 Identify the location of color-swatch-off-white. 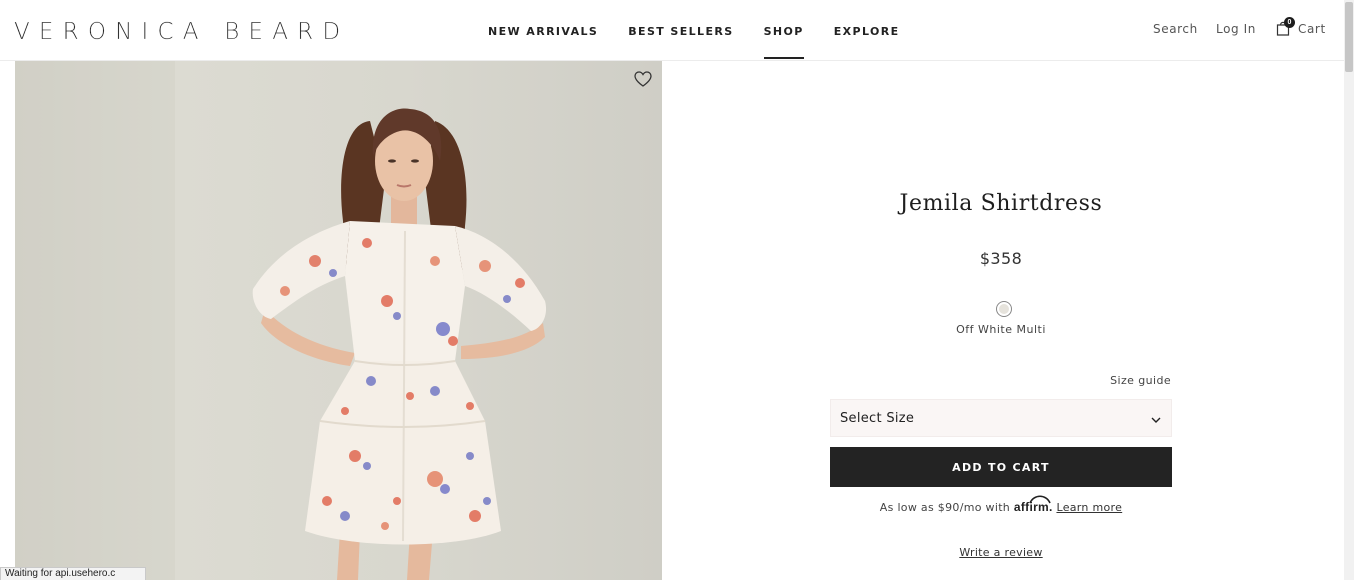
(1004, 309).